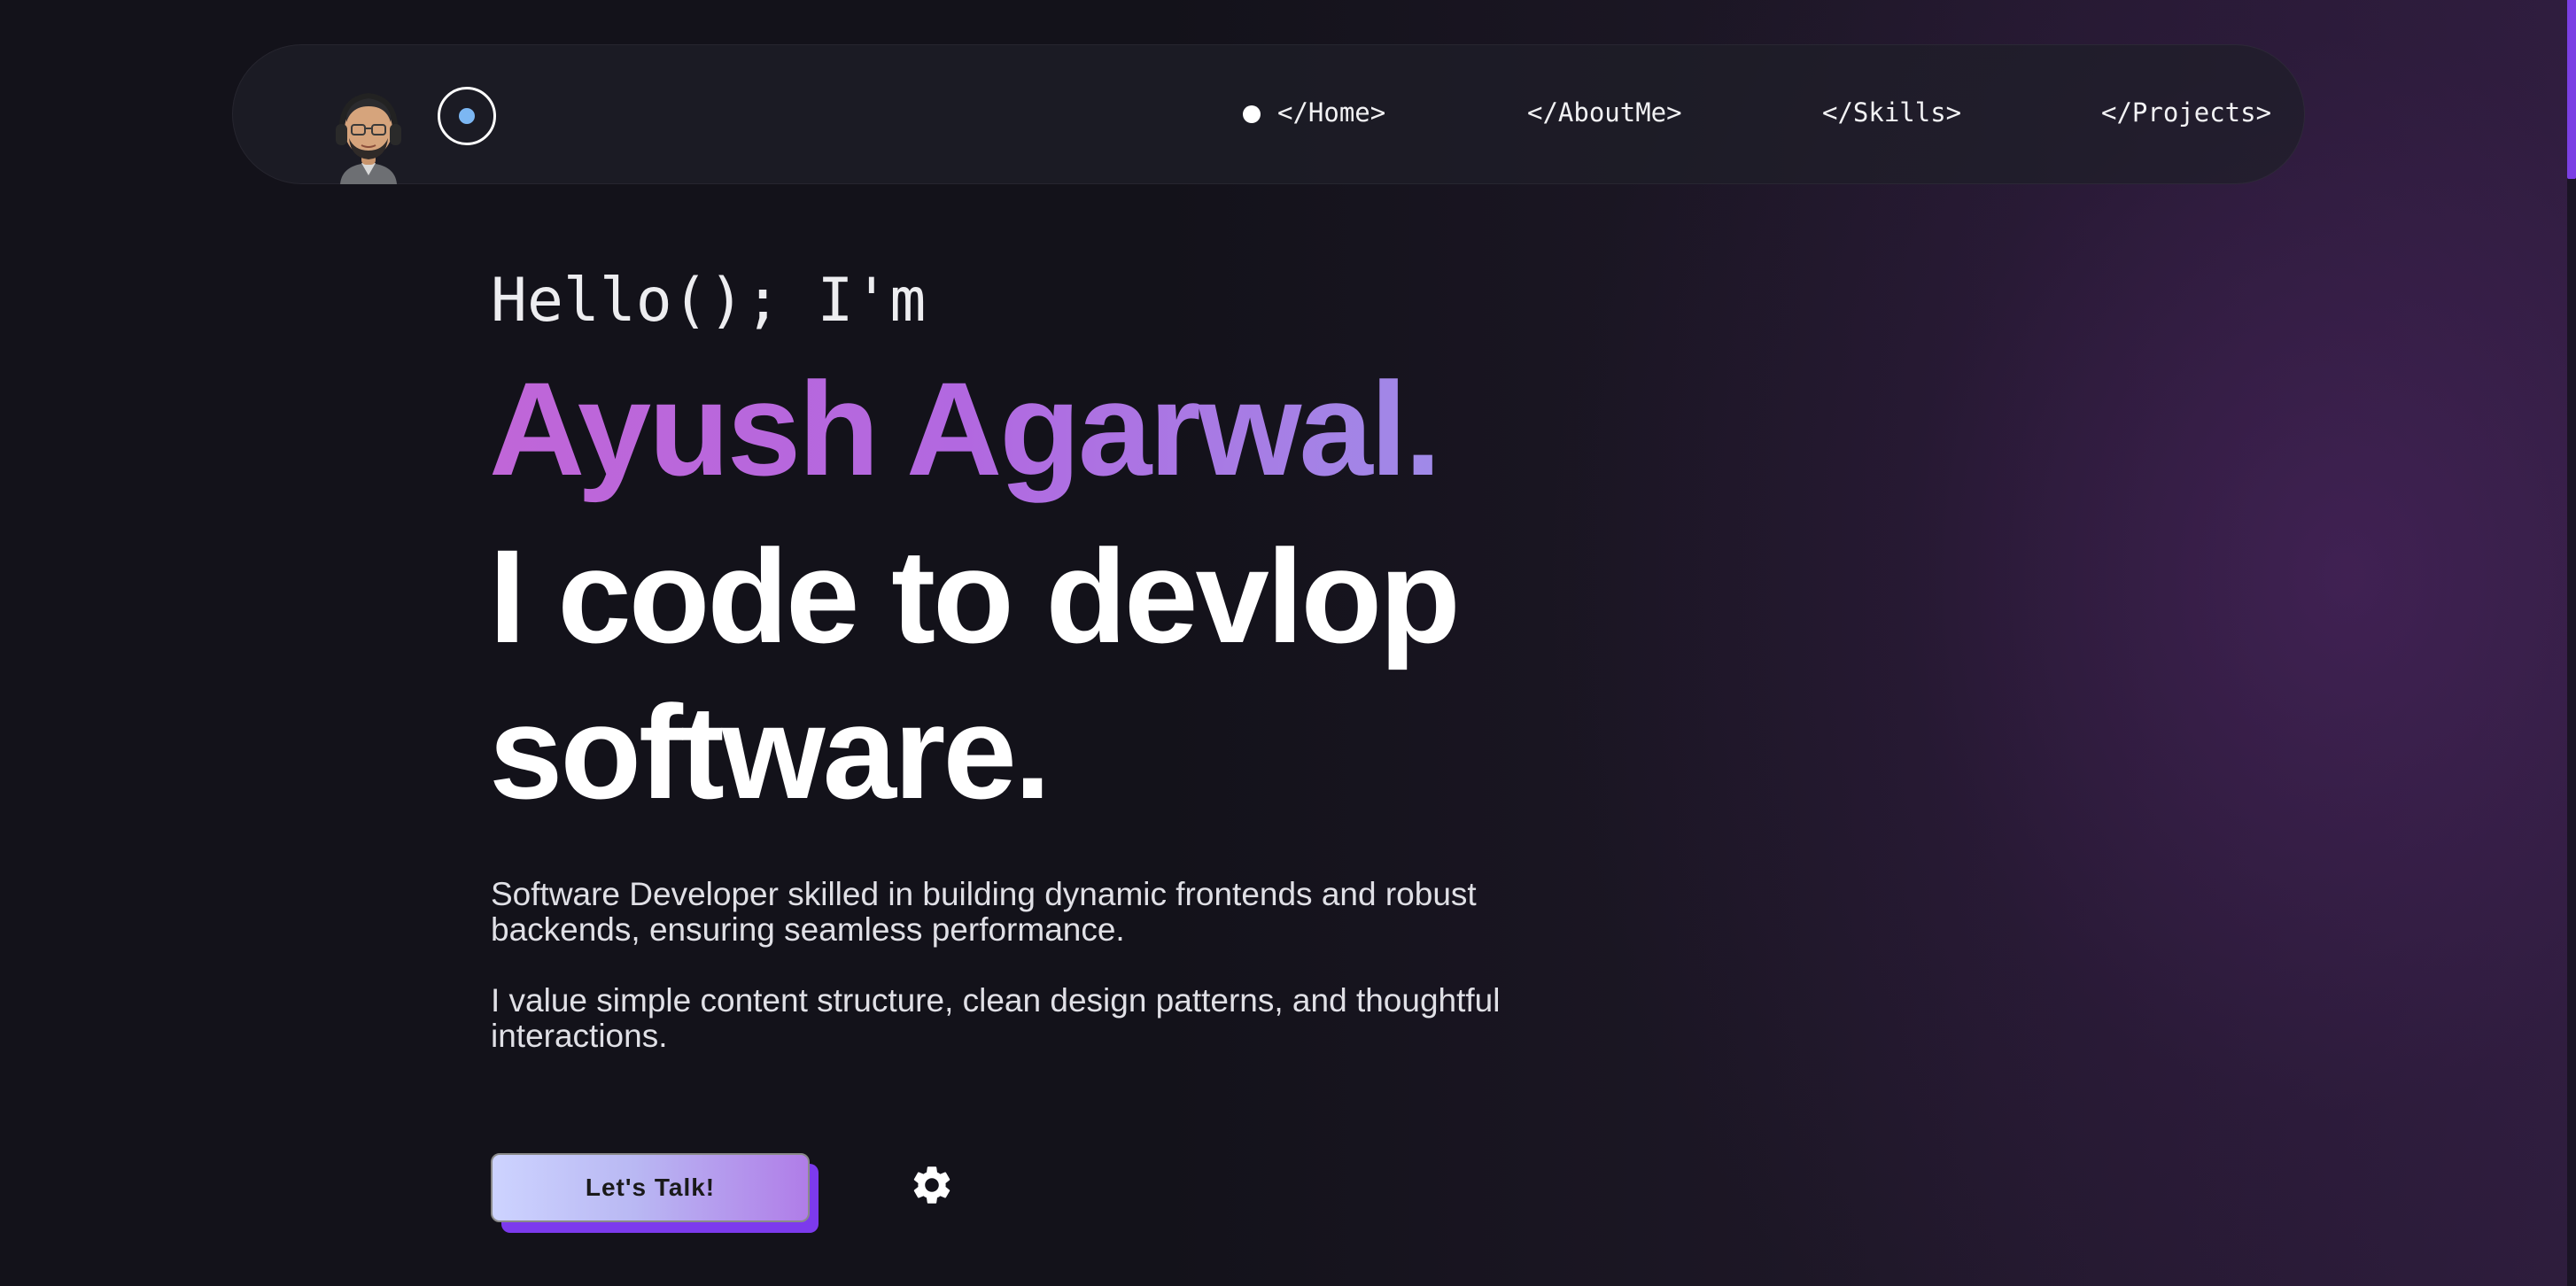 The image size is (2576, 1286). I want to click on theme-toggle-icon, so click(467, 116).